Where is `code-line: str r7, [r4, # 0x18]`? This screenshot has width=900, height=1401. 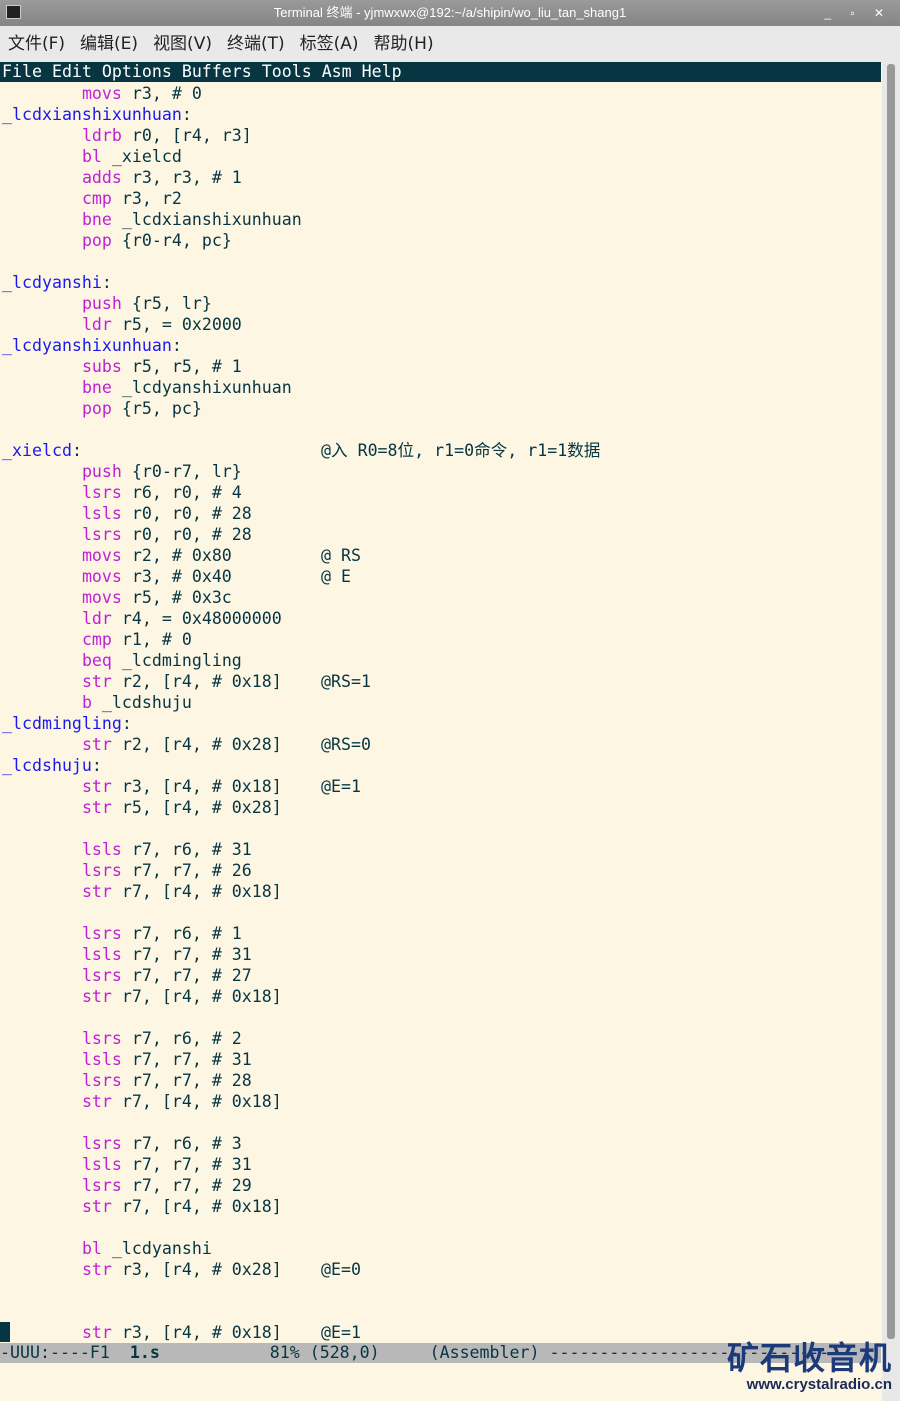
code-line: str r7, [r4, # 0x18] is located at coordinates (152, 1206).